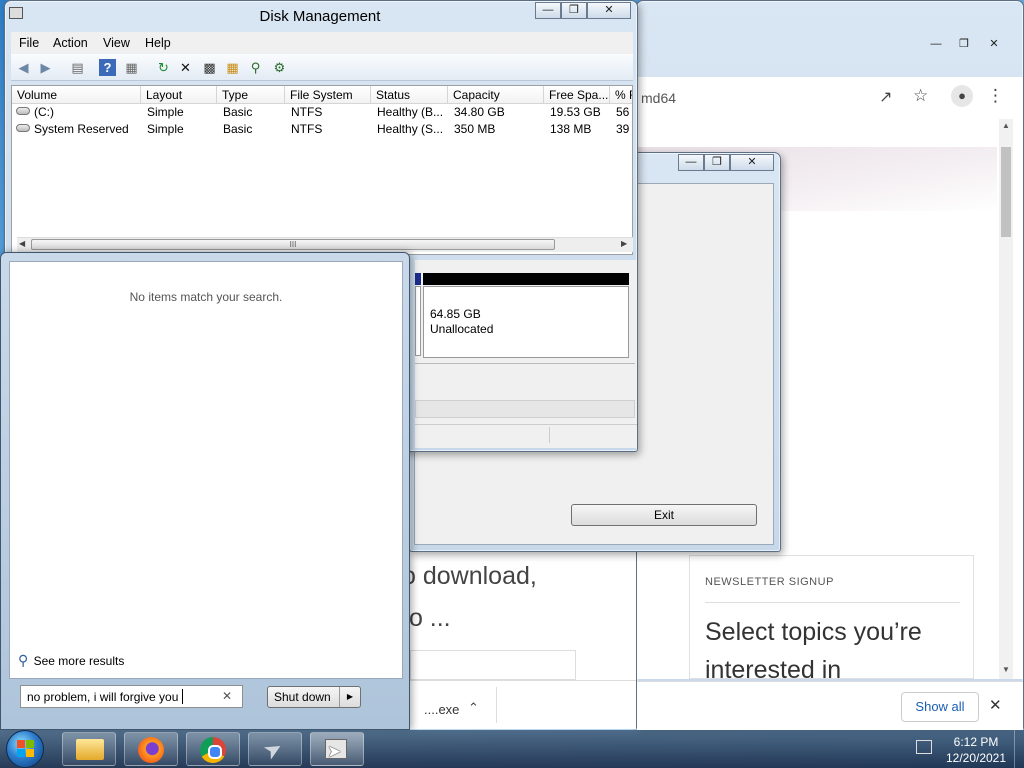  What do you see at coordinates (23, 67) in the screenshot?
I see `back-arrow-icon: ◀` at bounding box center [23, 67].